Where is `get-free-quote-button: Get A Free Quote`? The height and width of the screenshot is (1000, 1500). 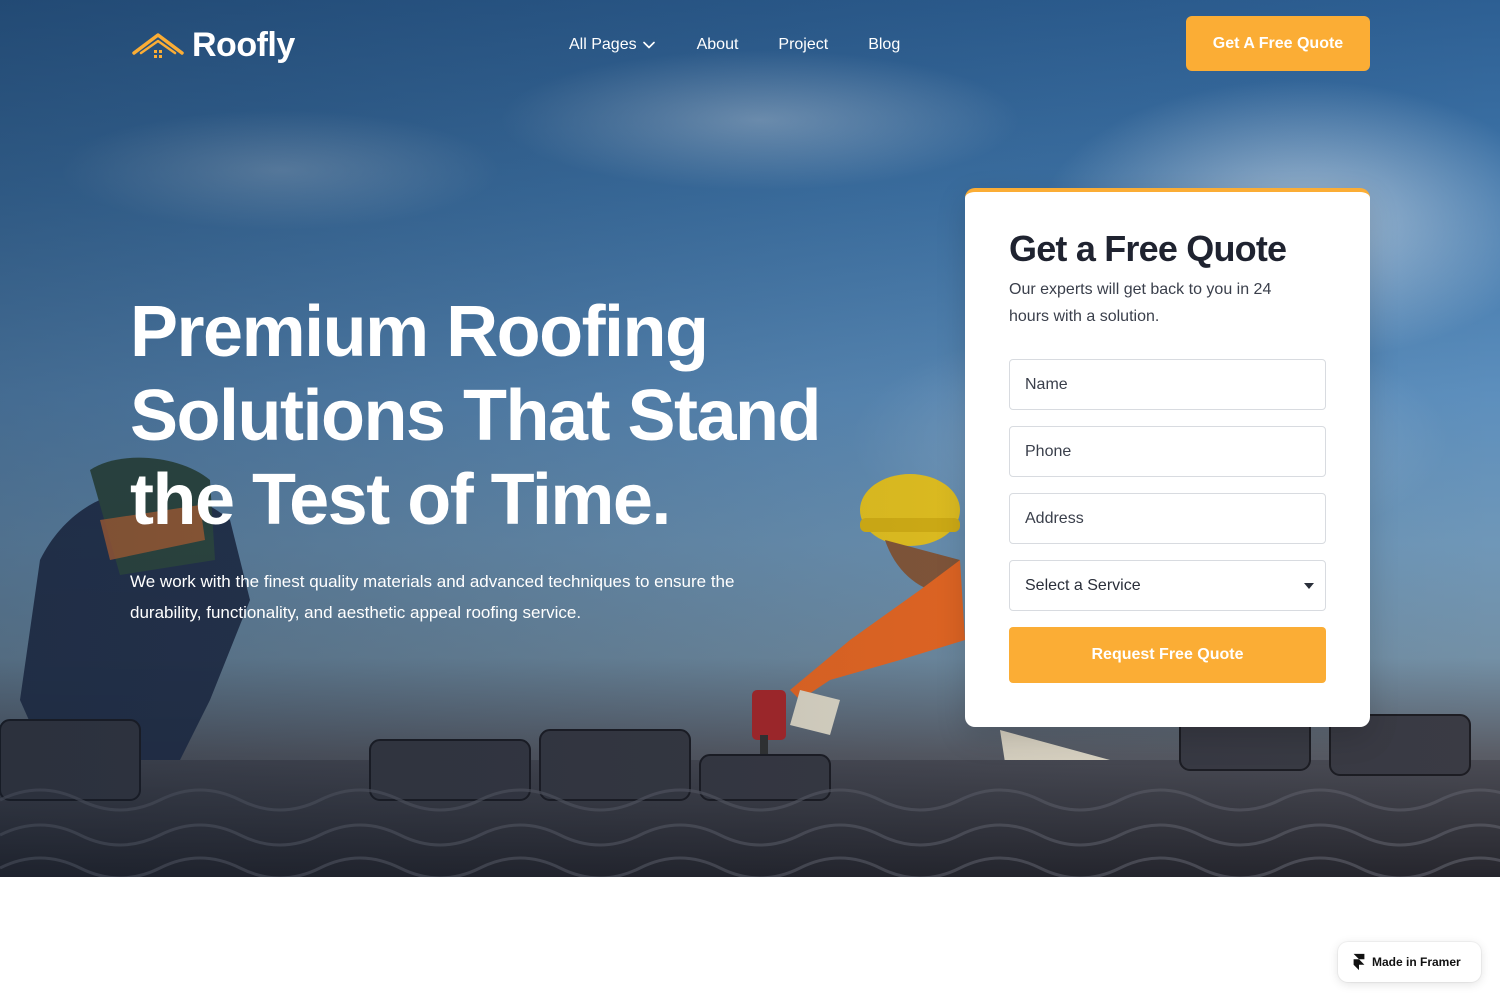 get-free-quote-button: Get A Free Quote is located at coordinates (1278, 43).